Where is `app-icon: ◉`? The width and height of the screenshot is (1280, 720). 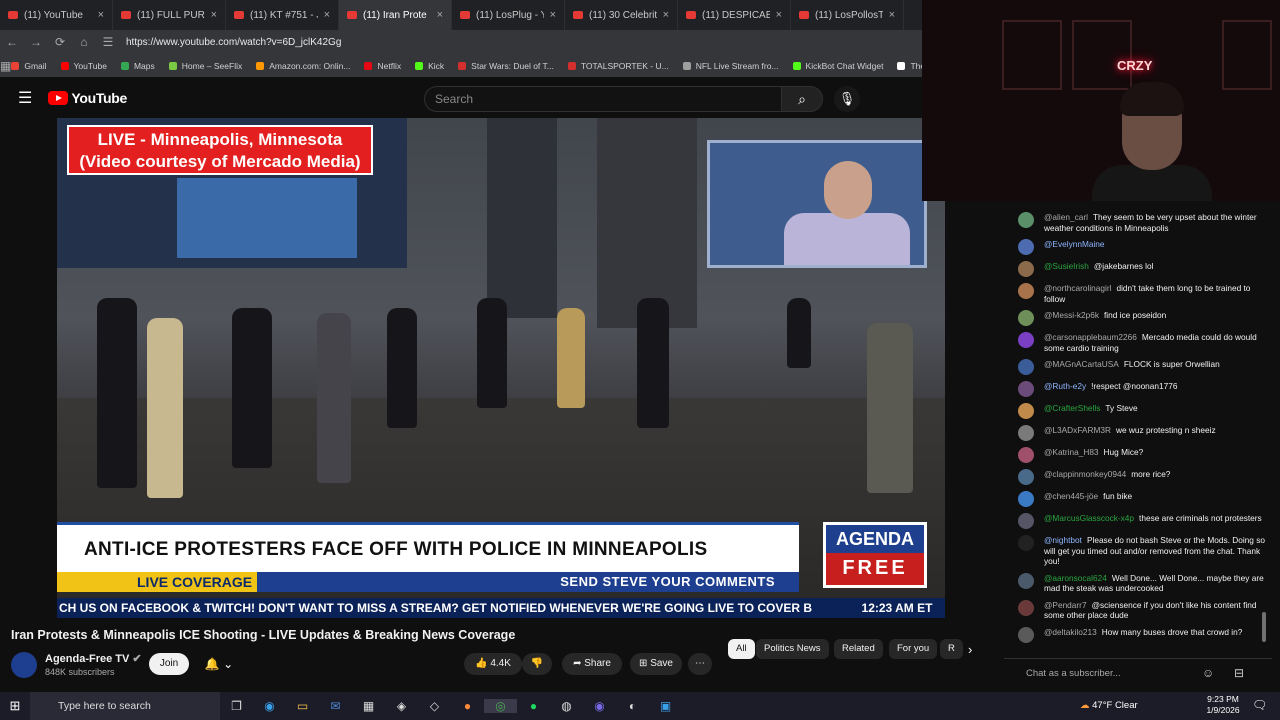 app-icon: ◉ is located at coordinates (599, 706).